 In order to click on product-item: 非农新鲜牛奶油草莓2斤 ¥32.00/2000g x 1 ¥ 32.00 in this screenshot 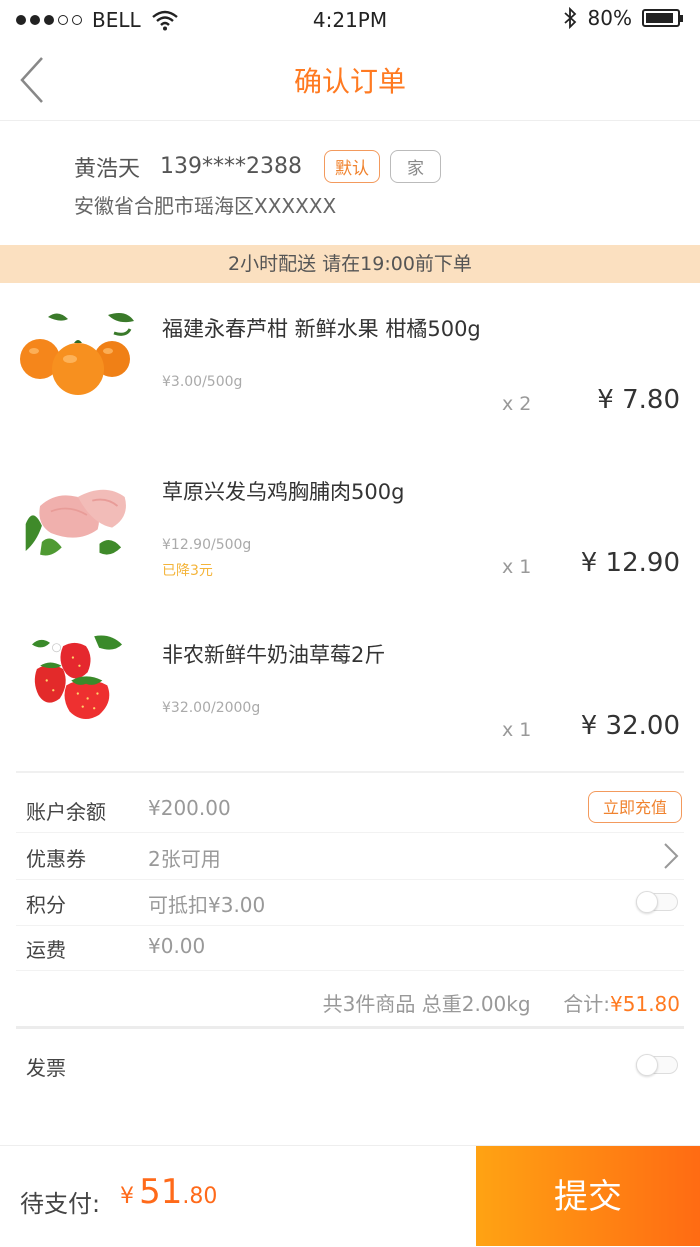, I will do `click(350, 690)`.